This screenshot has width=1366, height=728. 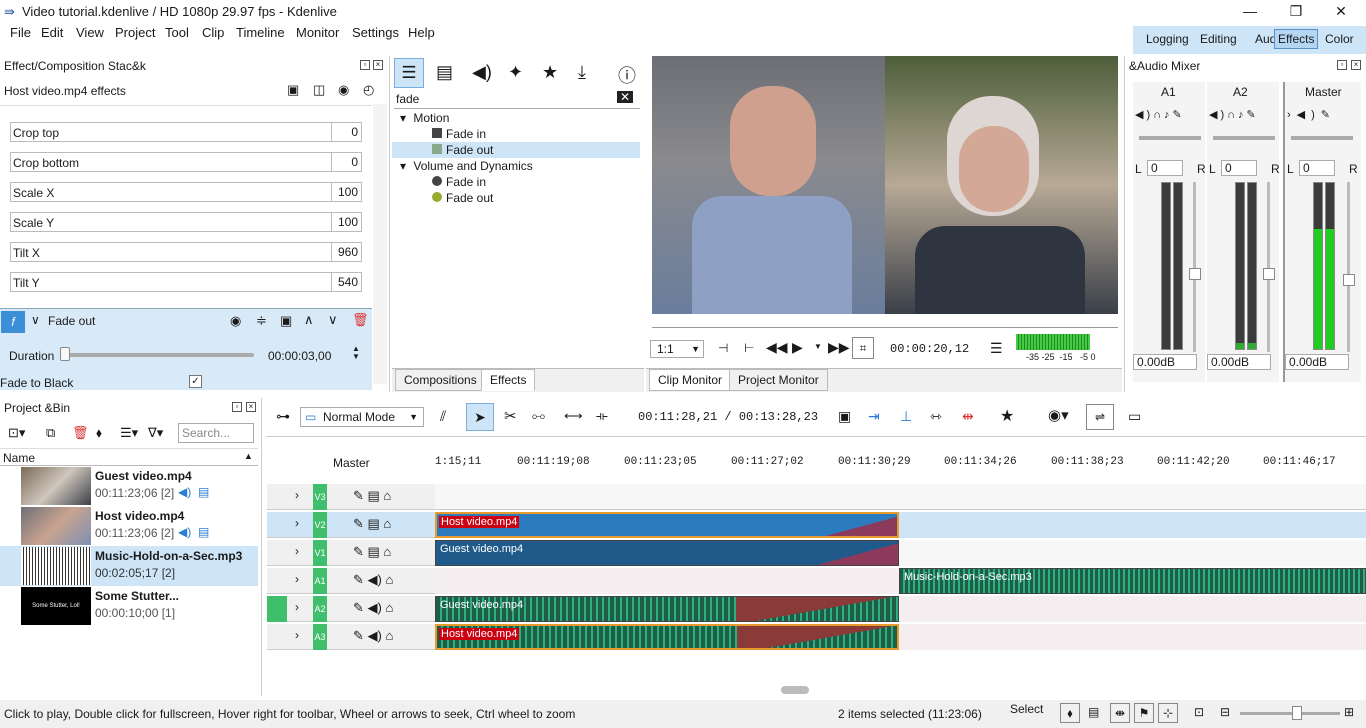 I want to click on effect-stack-scrollbar, so click(x=380, y=244).